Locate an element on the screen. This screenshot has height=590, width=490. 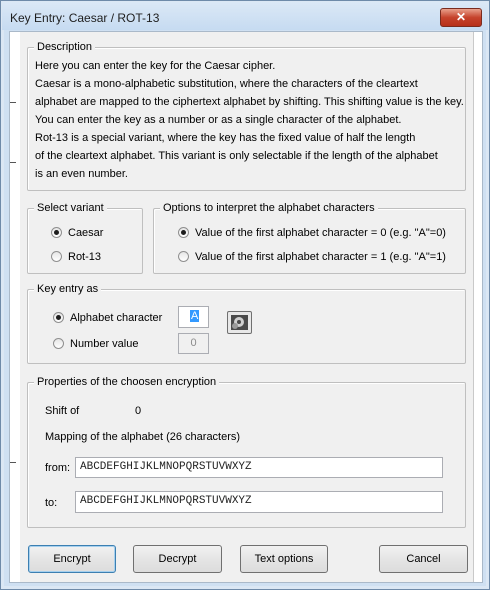
description-line: is an even number. is located at coordinates (81, 174).